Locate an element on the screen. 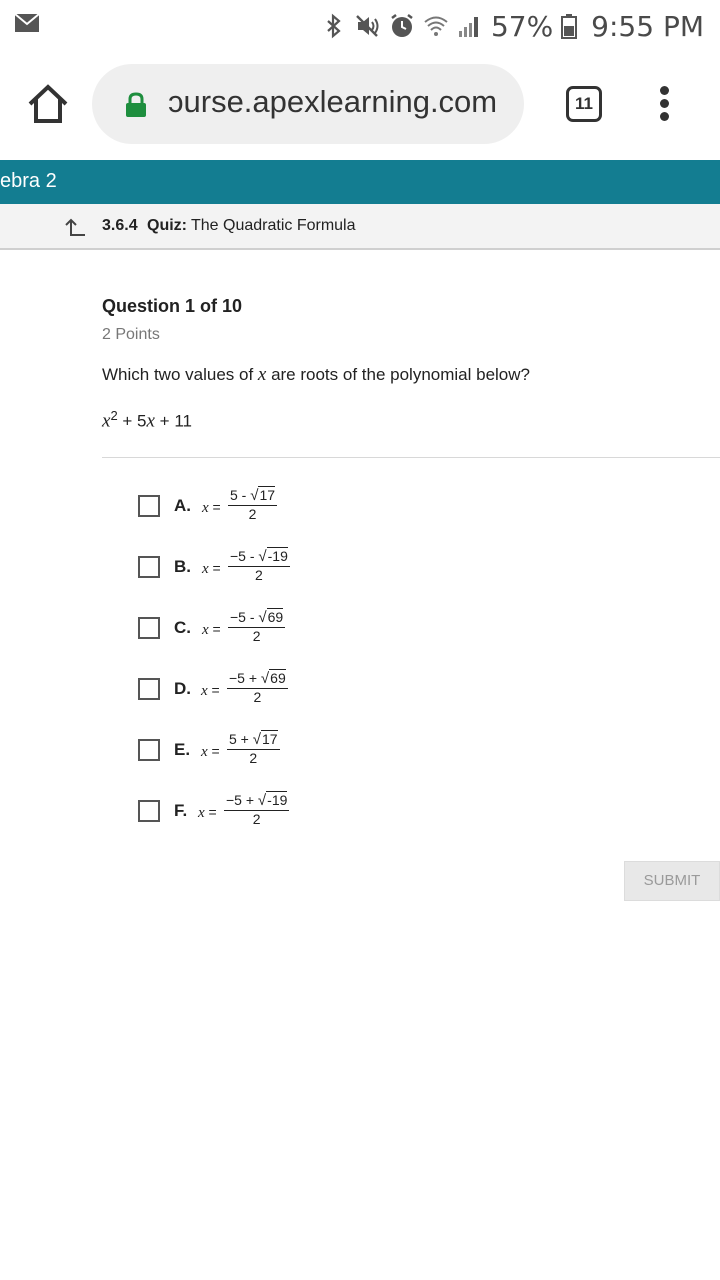 This screenshot has height=1280, width=720. fraction: −5 + √69 2 is located at coordinates (257, 687).